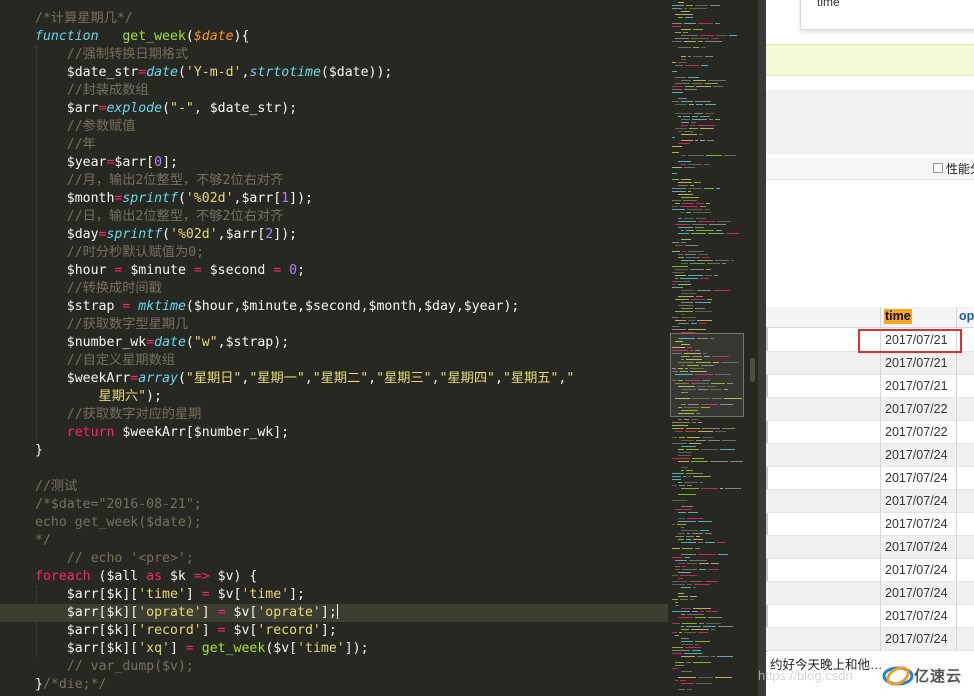  Describe the element at coordinates (918, 317) in the screenshot. I see `column-header-time: time` at that location.